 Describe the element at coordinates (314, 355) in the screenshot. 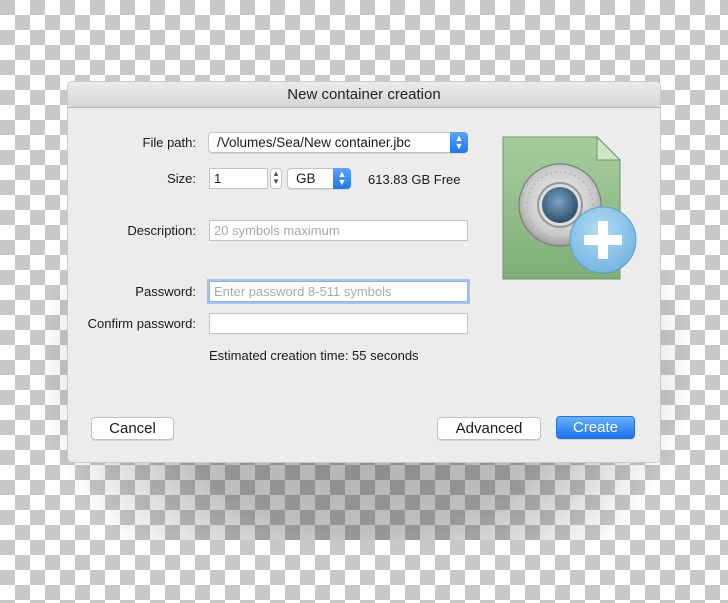

I see `estimated-time-text: Estimated creation time: 55 seconds` at that location.